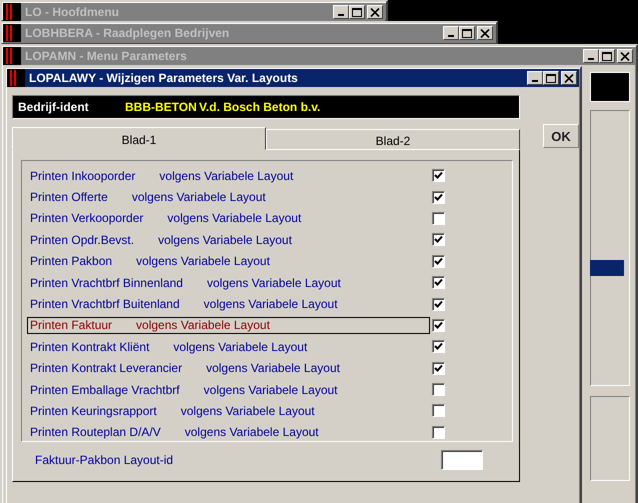  Describe the element at coordinates (72, 12) in the screenshot. I see `window-title: LO - Hoofdmenu` at that location.